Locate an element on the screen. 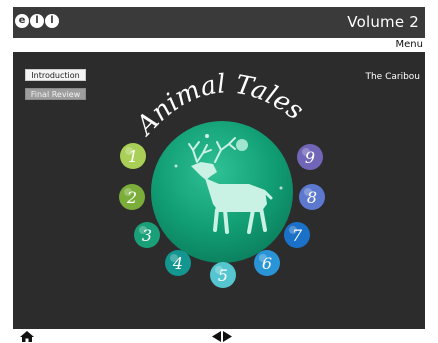 This screenshot has width=438, height=343. page-nav is located at coordinates (222, 336).